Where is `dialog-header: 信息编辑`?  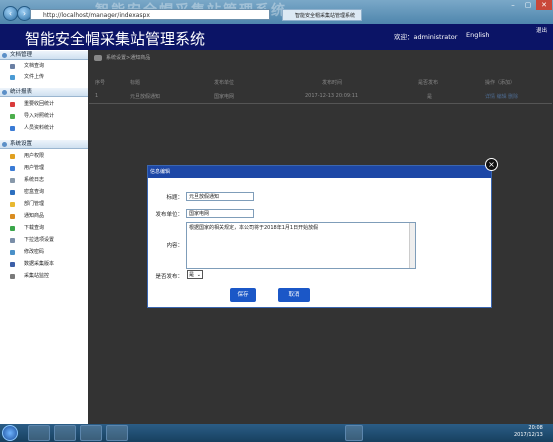
dialog-header: 信息编辑 is located at coordinates (319, 172).